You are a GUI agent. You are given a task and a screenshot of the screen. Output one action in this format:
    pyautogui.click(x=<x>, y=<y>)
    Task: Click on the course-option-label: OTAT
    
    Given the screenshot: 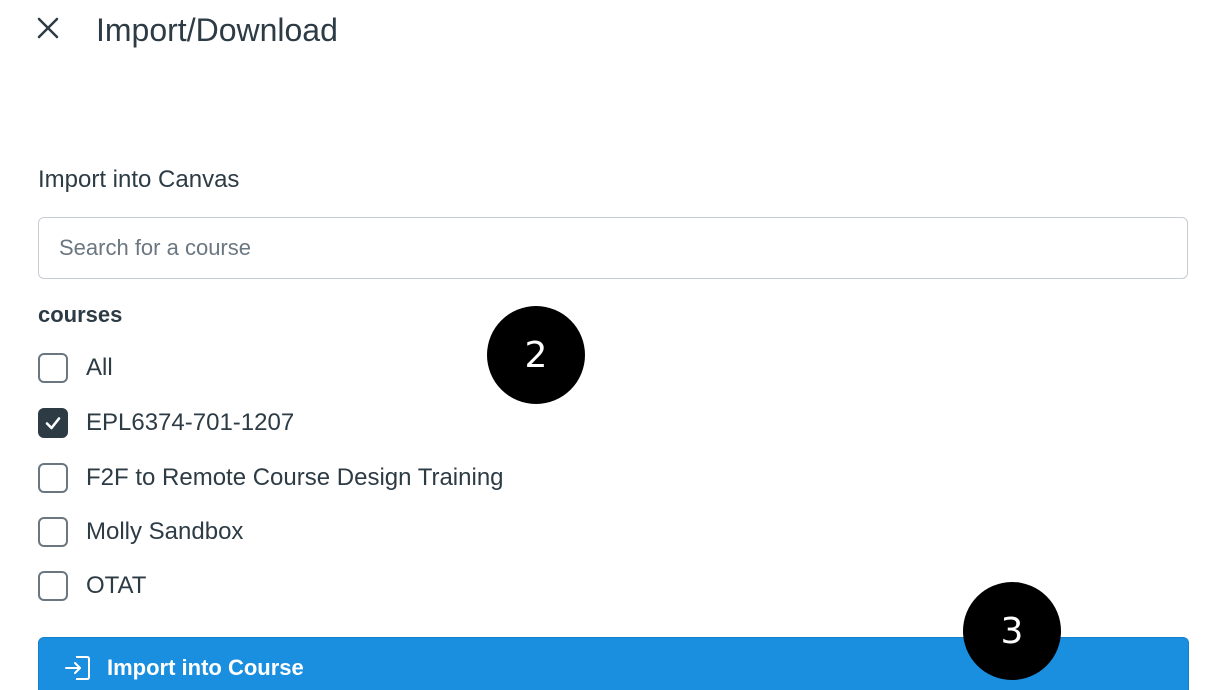 What is the action you would take?
    pyautogui.click(x=116, y=585)
    